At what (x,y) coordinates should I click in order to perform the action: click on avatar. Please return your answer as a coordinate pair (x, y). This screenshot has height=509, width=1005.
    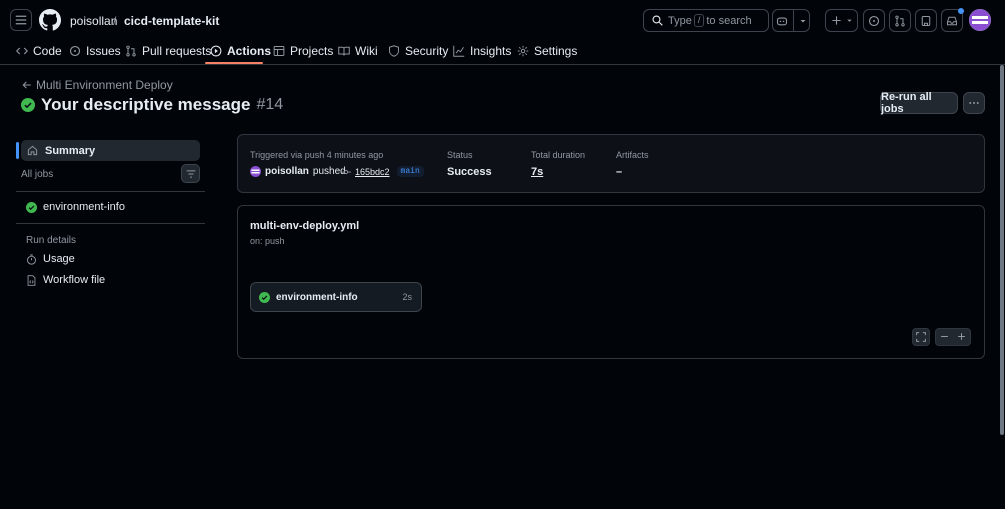
    Looking at the image, I should click on (980, 20).